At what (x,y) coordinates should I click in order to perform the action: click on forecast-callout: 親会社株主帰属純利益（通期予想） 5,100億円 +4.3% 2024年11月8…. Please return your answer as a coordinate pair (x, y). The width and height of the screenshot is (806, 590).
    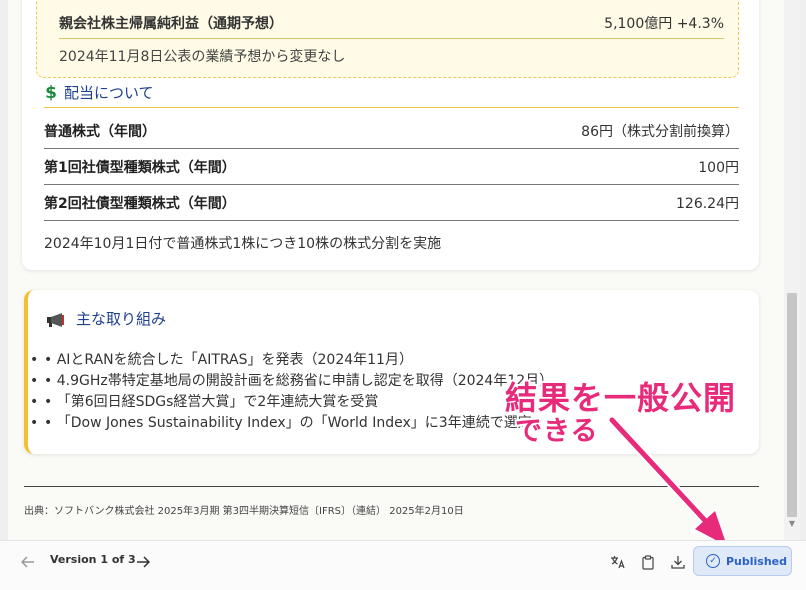
    Looking at the image, I should click on (387, 39).